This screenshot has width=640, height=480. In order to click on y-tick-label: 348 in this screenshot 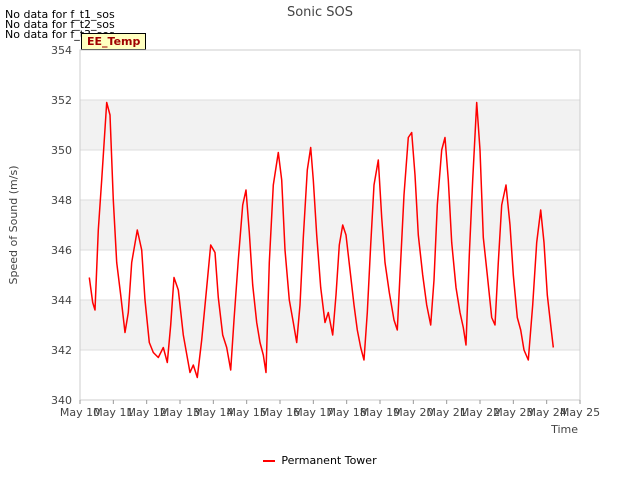, I will do `click(61, 200)`.